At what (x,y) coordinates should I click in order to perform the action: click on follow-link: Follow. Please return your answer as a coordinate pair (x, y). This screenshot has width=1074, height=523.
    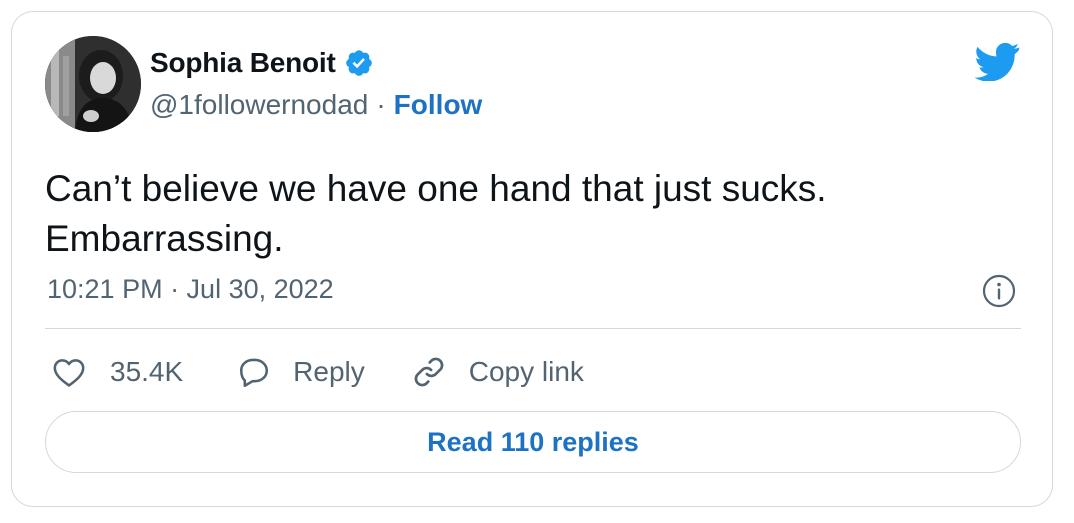
    Looking at the image, I should click on (438, 105).